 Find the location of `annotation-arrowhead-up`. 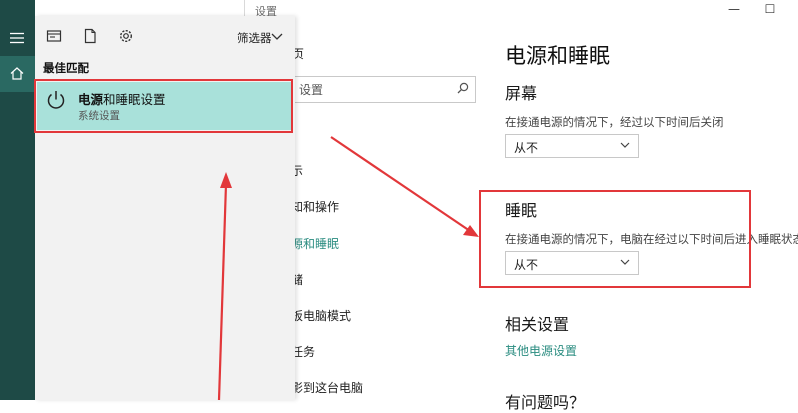

annotation-arrowhead-up is located at coordinates (226, 180).